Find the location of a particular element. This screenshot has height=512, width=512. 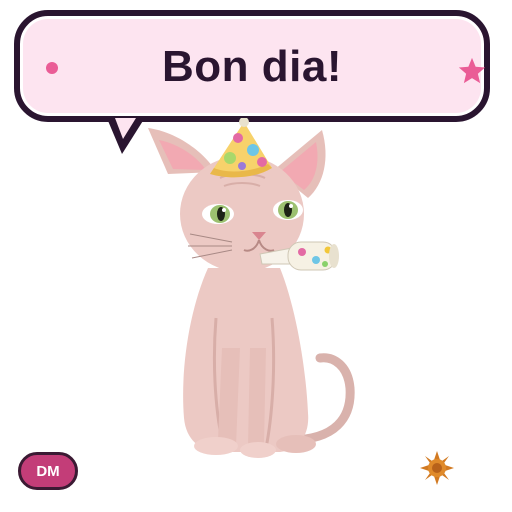

greeting-text: Bon dia! is located at coordinates (252, 66).